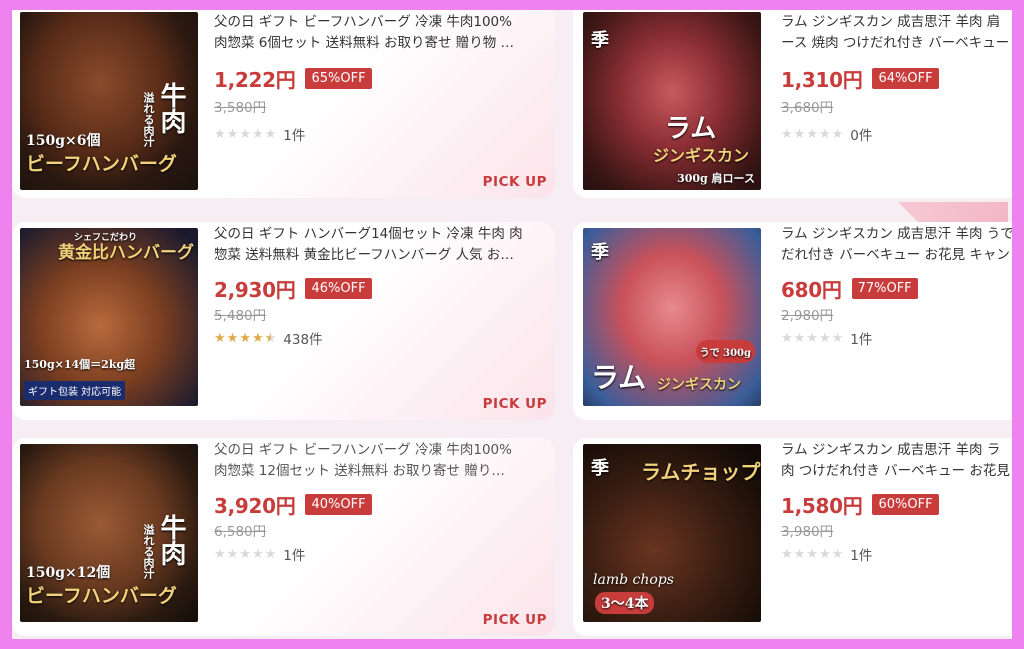 Image resolution: width=1024 pixels, height=649 pixels. Describe the element at coordinates (148, 119) in the screenshot. I see `image-label-side: 溢れる肉汁` at that location.